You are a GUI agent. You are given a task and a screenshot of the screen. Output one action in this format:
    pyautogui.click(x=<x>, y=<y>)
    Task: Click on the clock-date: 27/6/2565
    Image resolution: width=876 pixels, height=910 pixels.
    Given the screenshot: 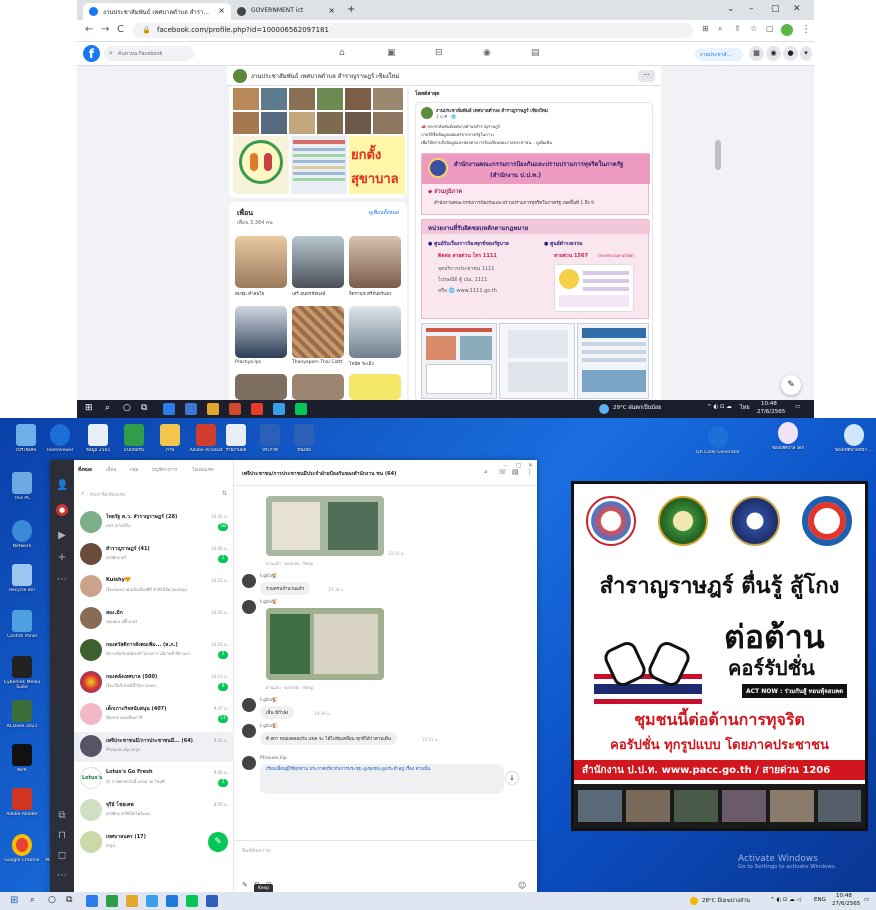 What is the action you would take?
    pyautogui.click(x=771, y=412)
    